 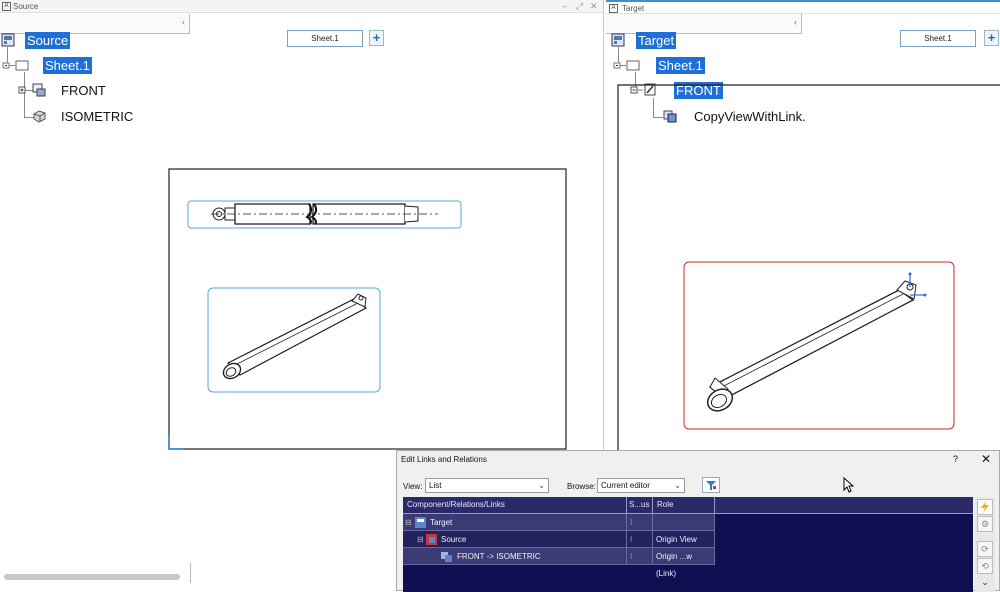 What do you see at coordinates (594, 6) in the screenshot?
I see `close-icon: ✕` at bounding box center [594, 6].